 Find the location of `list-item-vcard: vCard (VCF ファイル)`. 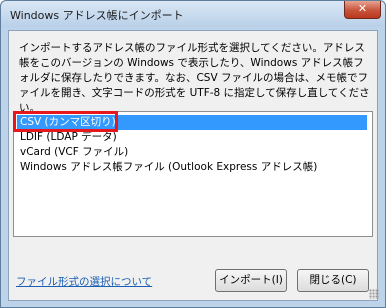

list-item-vcard: vCard (VCF ファイル) is located at coordinates (192, 152).